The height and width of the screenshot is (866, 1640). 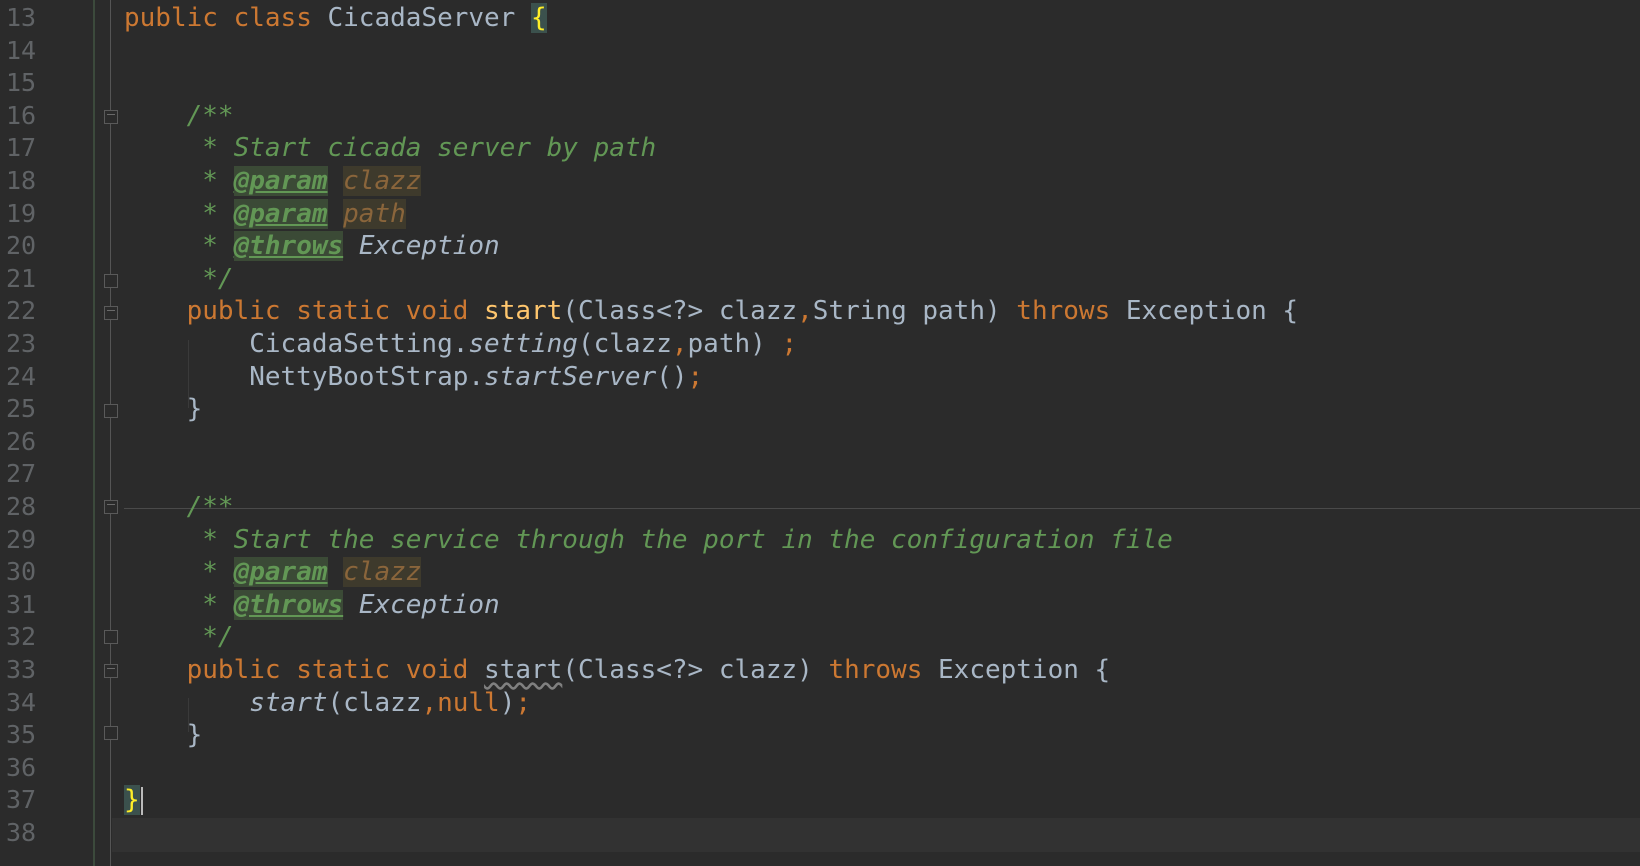 I want to click on code-line: 21 */, so click(x=820, y=279).